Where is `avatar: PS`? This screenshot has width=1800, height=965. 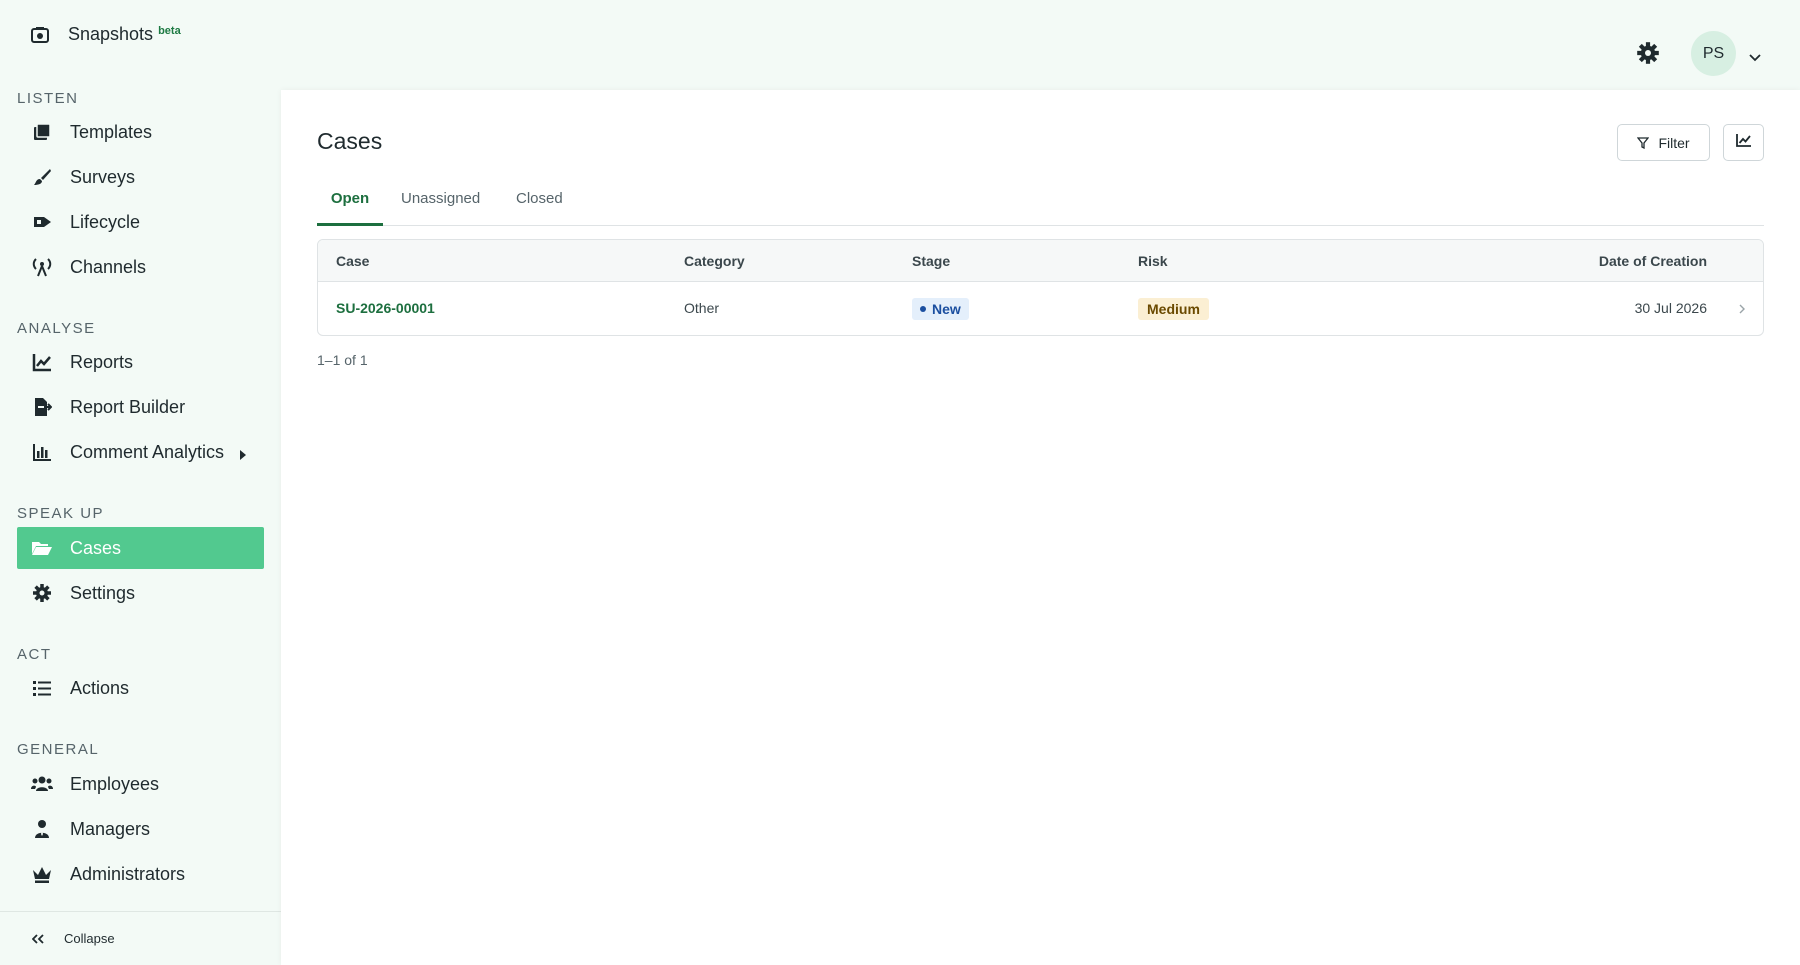
avatar: PS is located at coordinates (1713, 53).